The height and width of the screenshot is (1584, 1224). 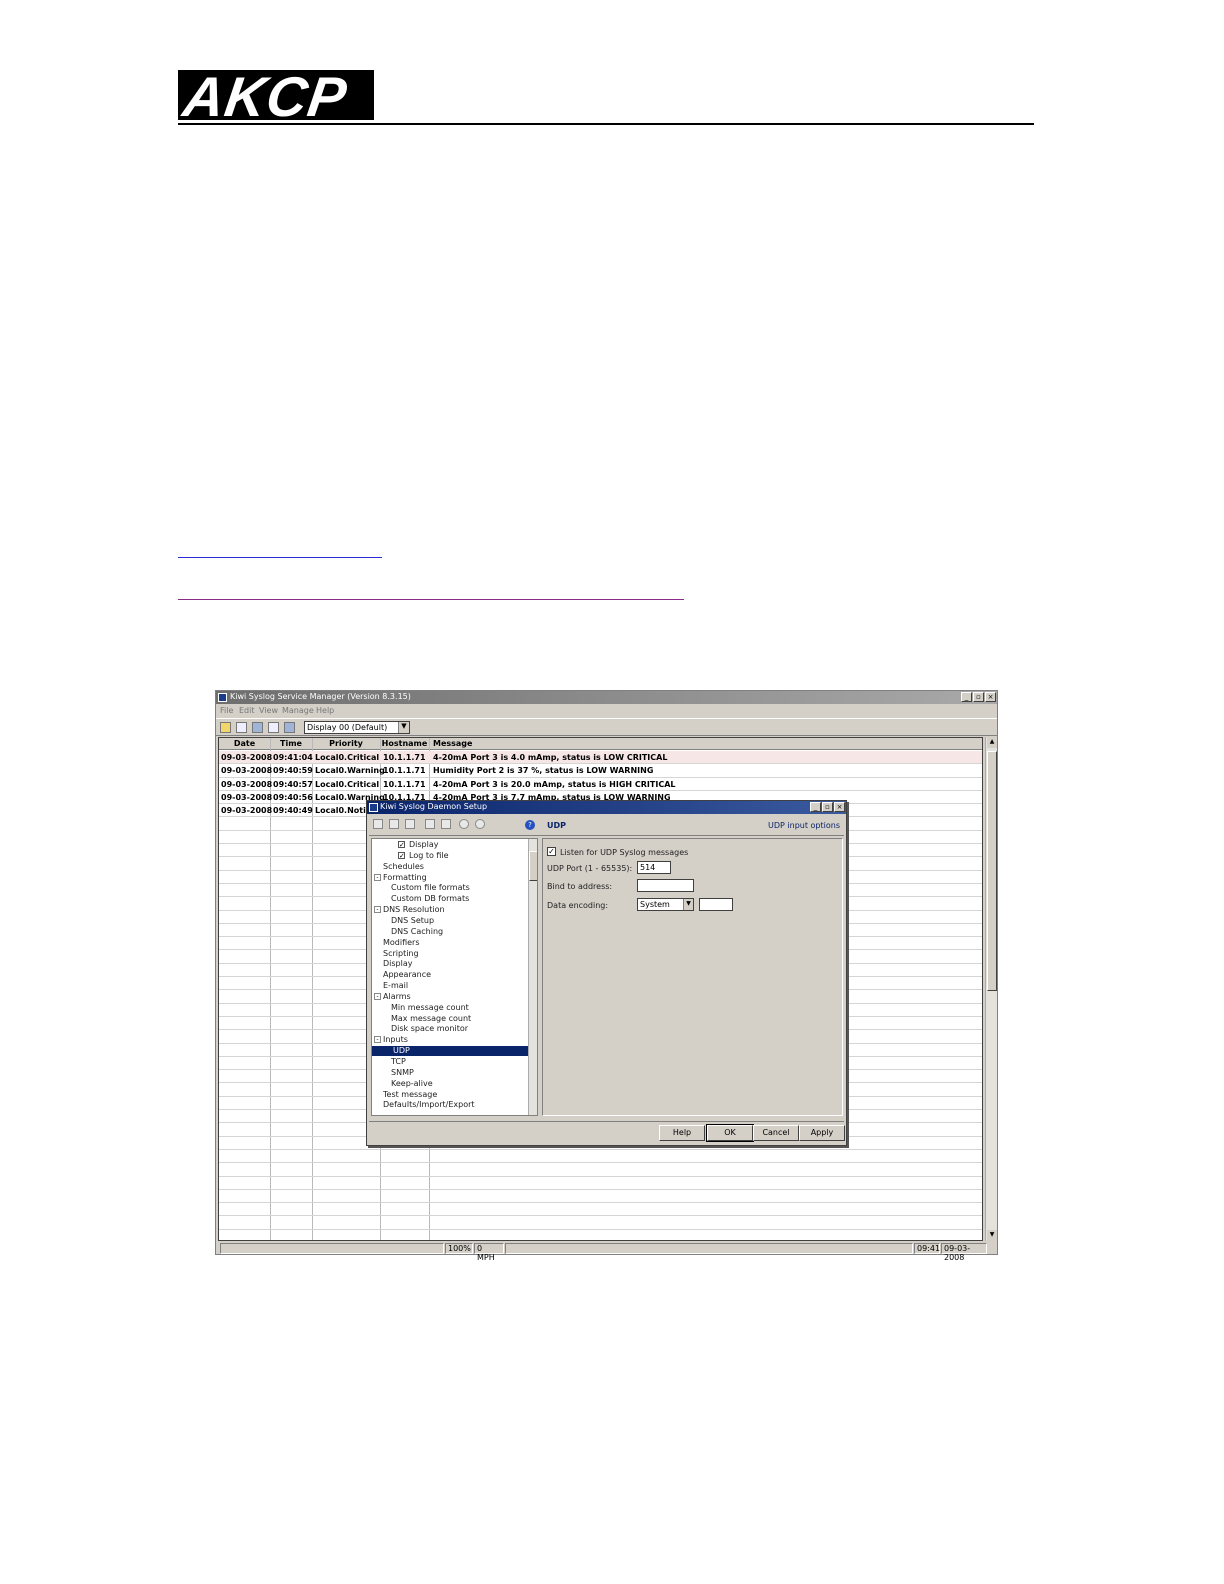 What do you see at coordinates (291, 743) in the screenshot?
I see `column-time: Time` at bounding box center [291, 743].